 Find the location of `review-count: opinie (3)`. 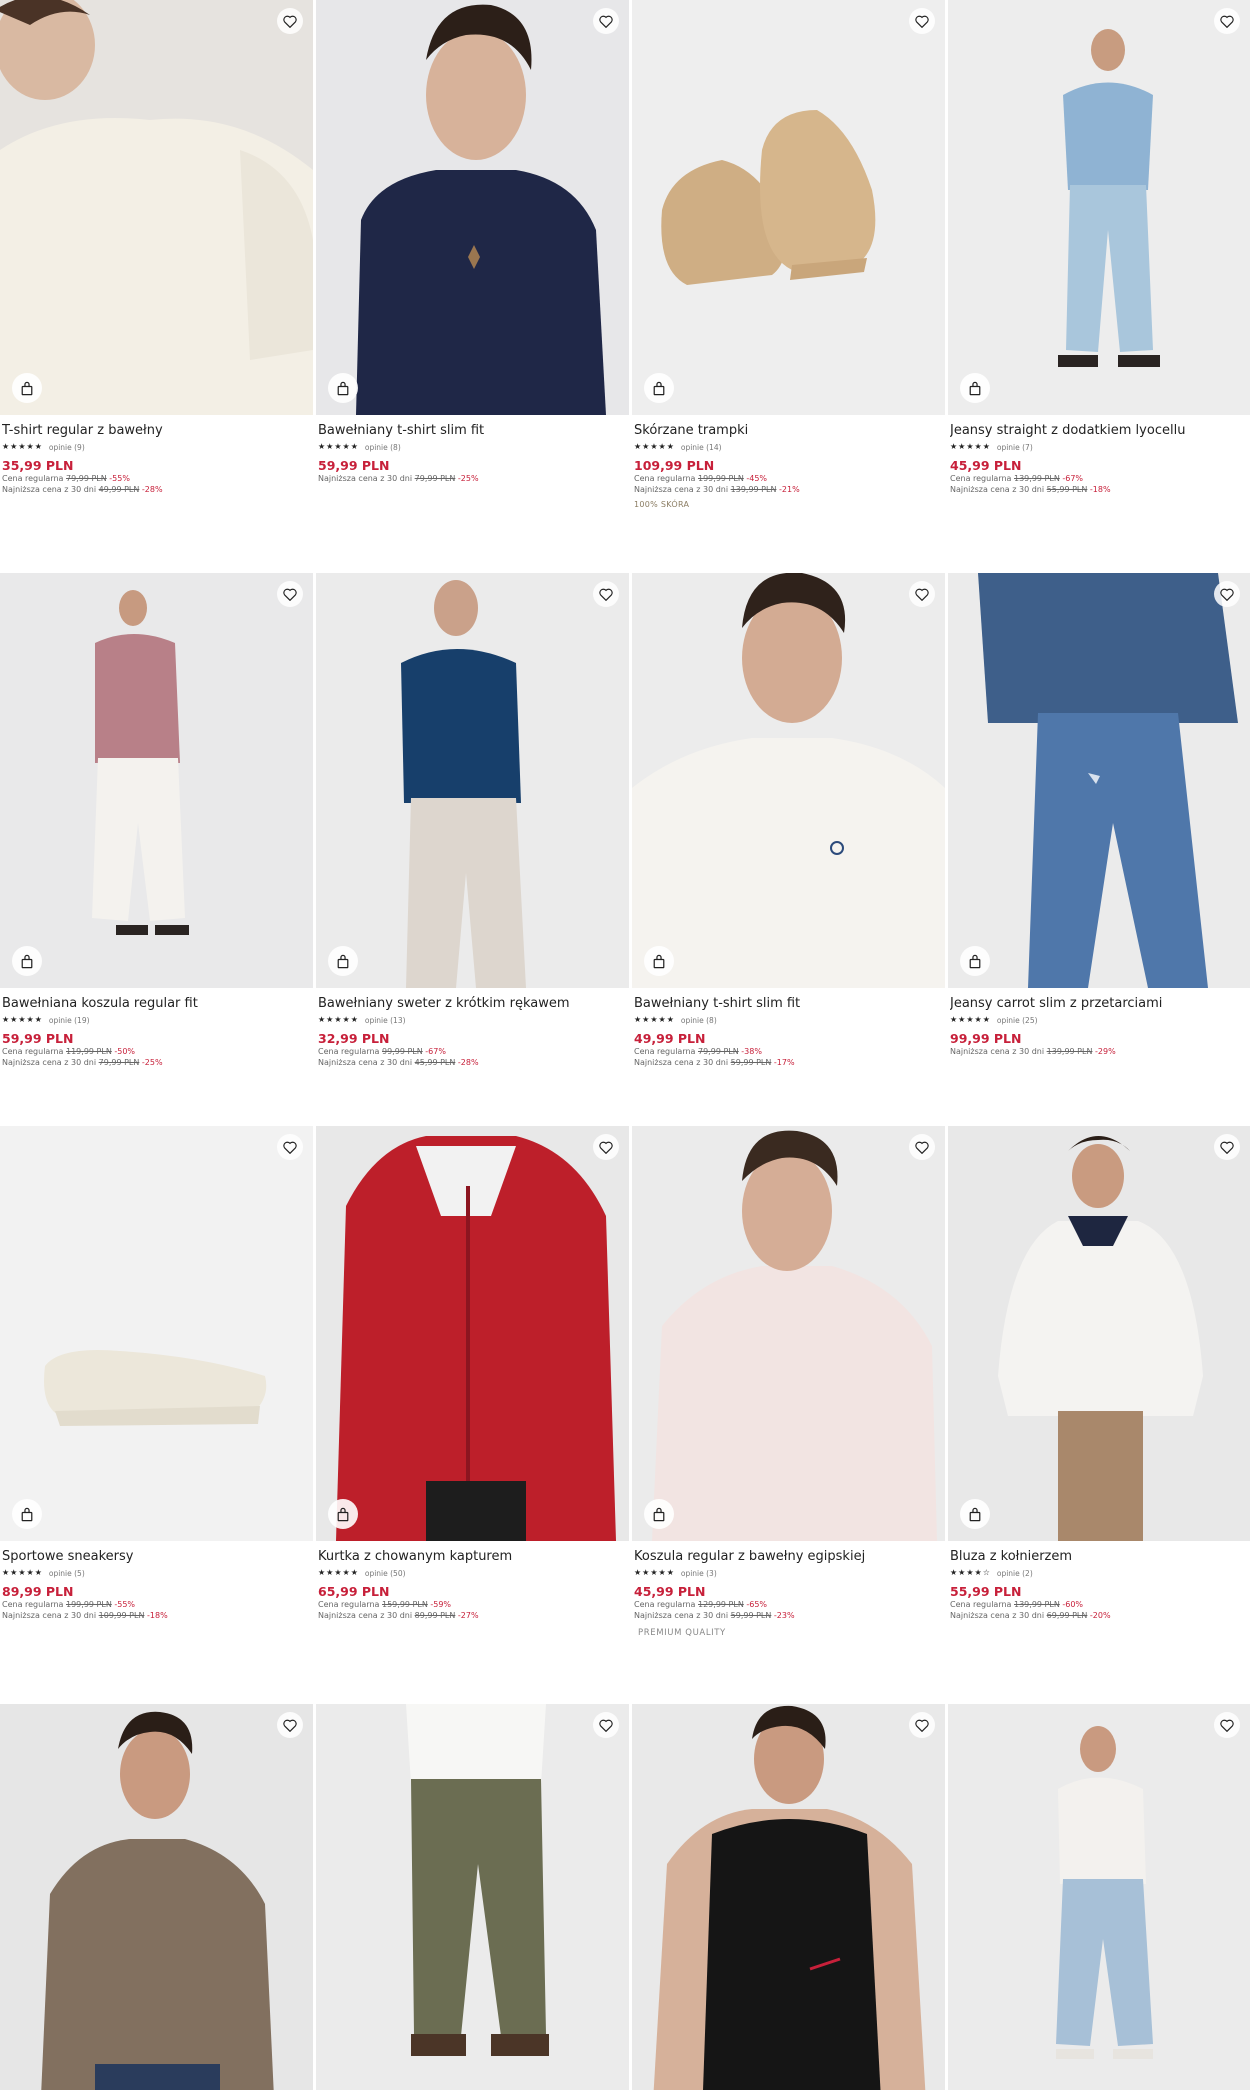

review-count: opinie (3) is located at coordinates (699, 1573).